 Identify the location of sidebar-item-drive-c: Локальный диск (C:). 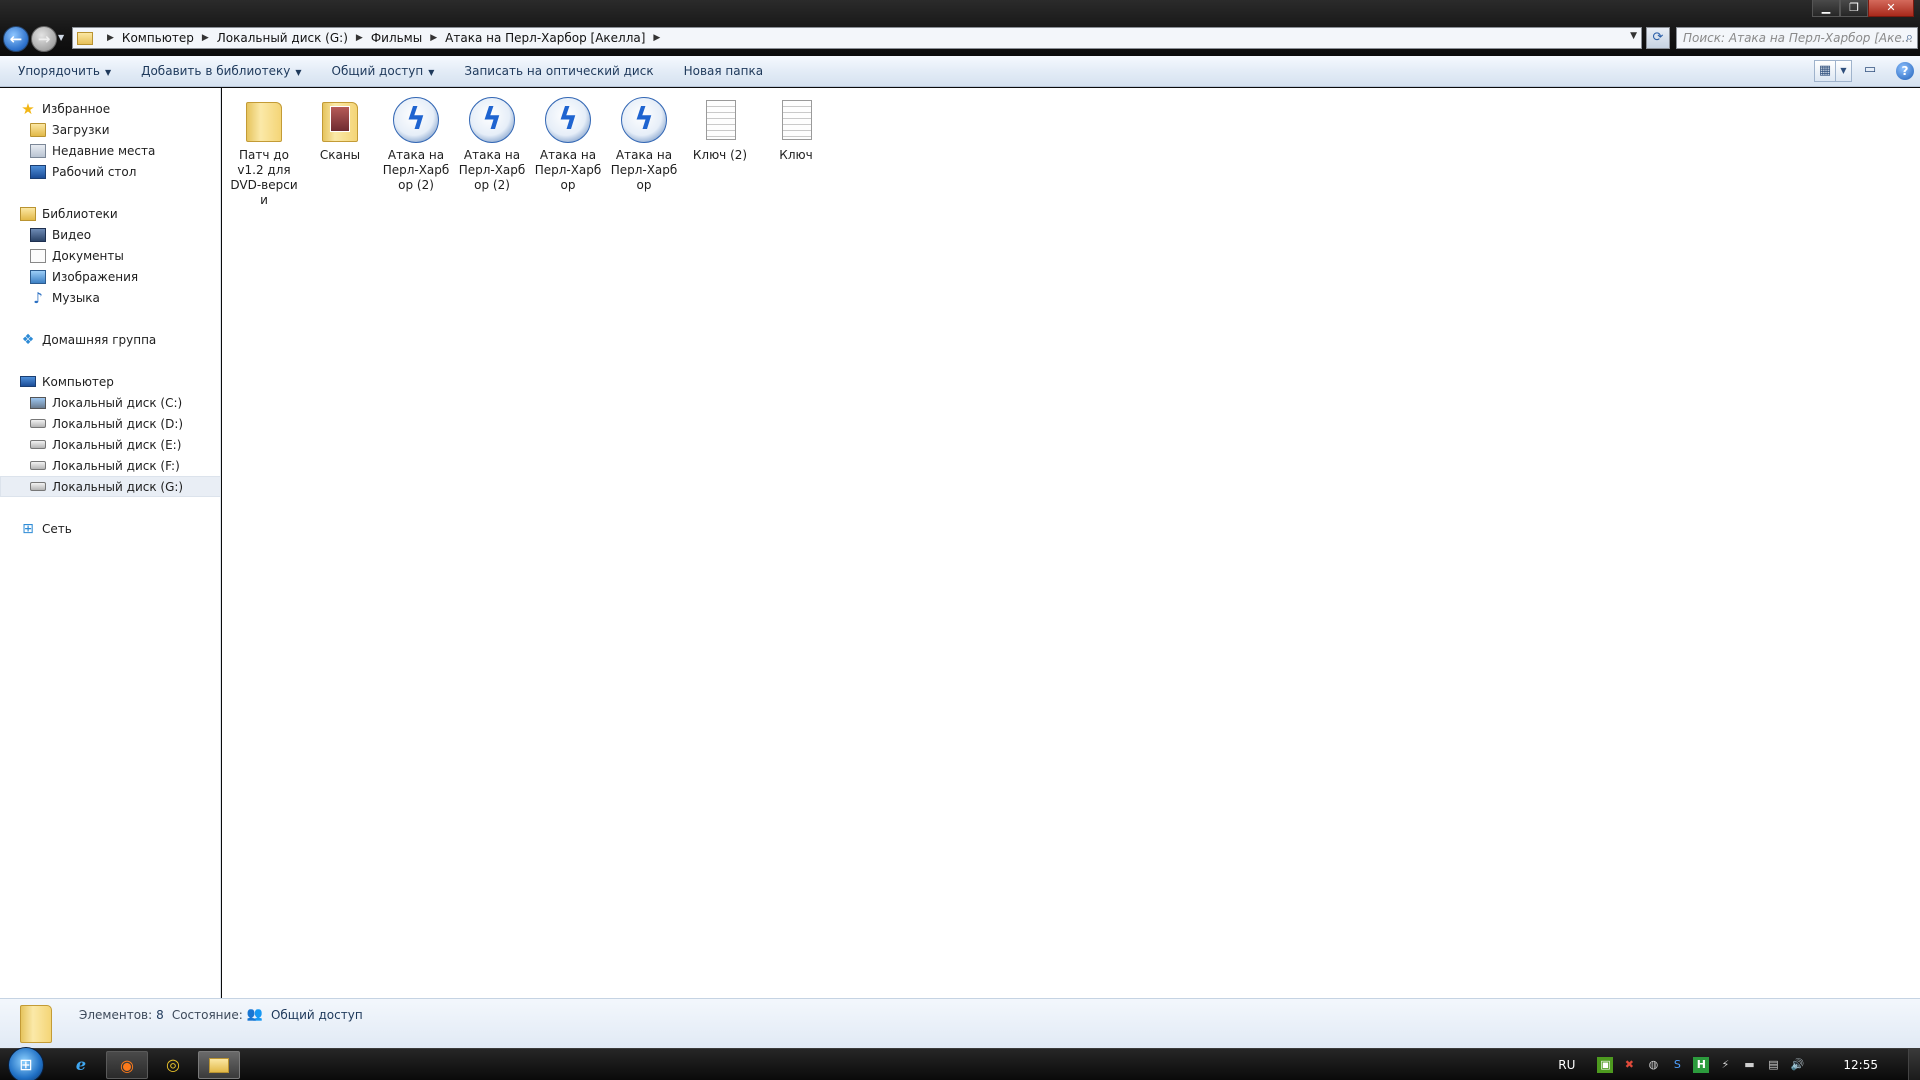
(110, 402).